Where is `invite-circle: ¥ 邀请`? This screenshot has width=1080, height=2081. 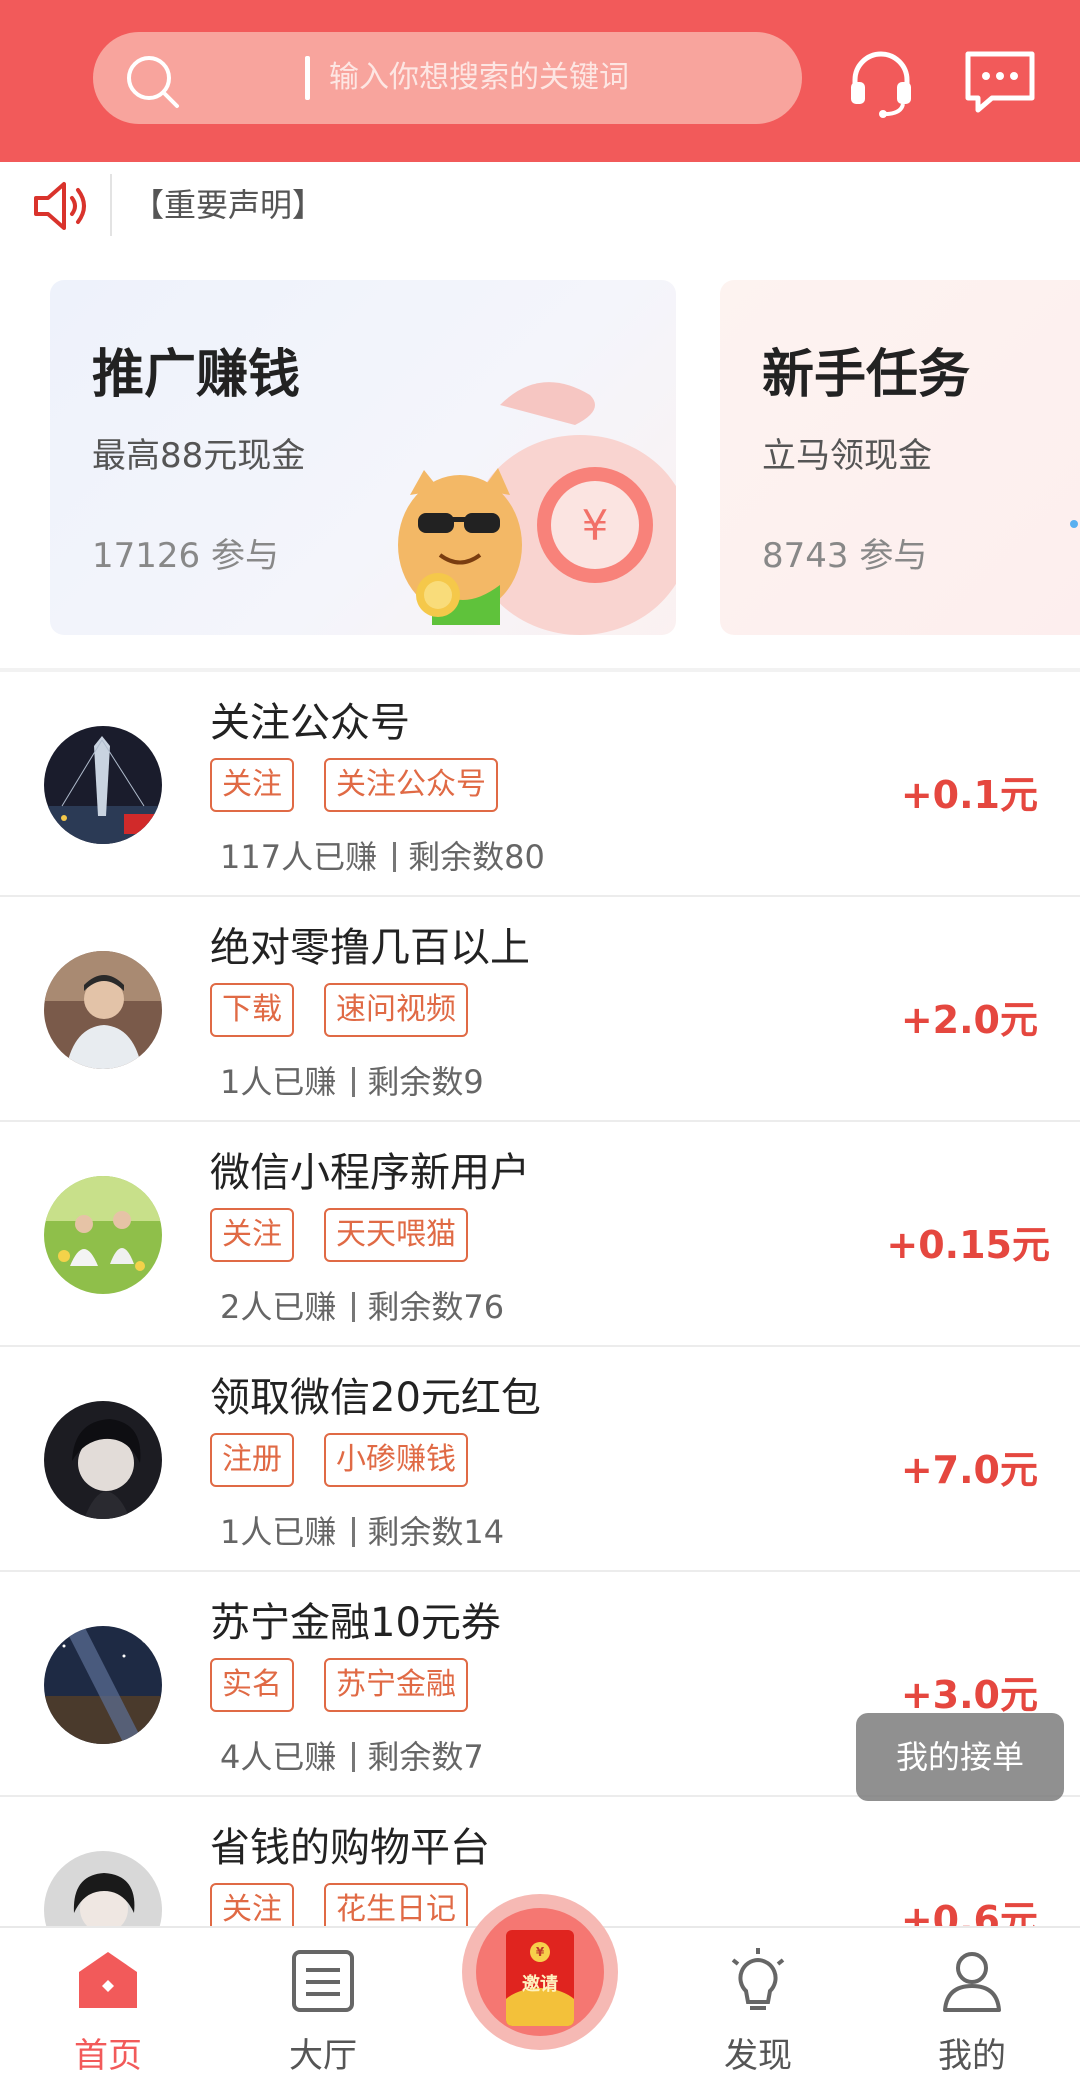 invite-circle: ¥ 邀请 is located at coordinates (540, 1972).